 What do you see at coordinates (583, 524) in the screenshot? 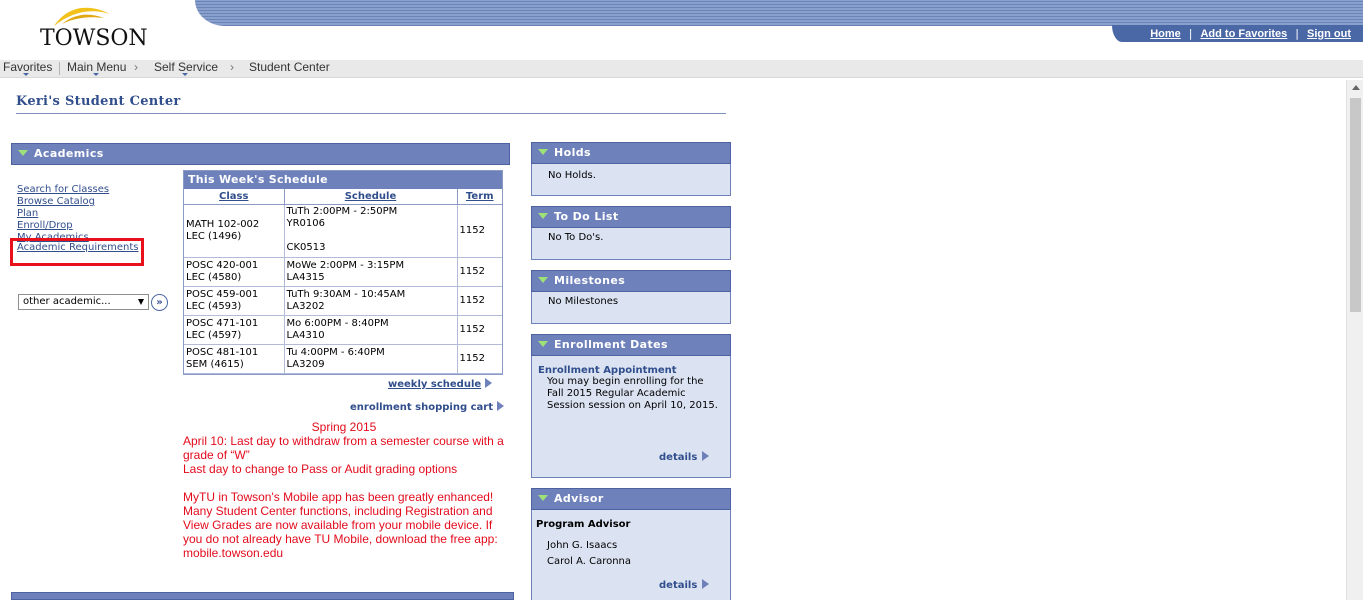
I see `program-advisor-label: Program Advisor` at bounding box center [583, 524].